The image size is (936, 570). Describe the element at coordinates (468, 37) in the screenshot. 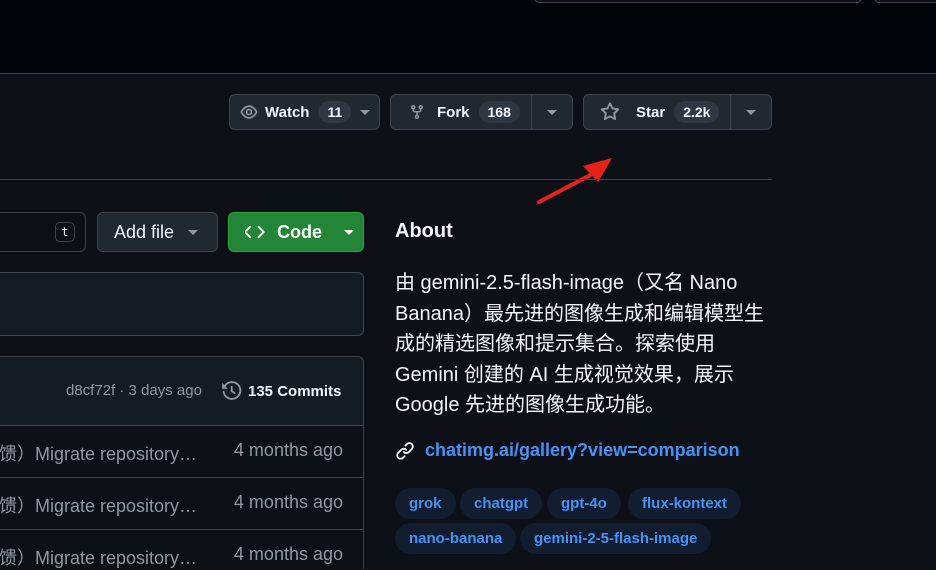

I see `top-header` at that location.